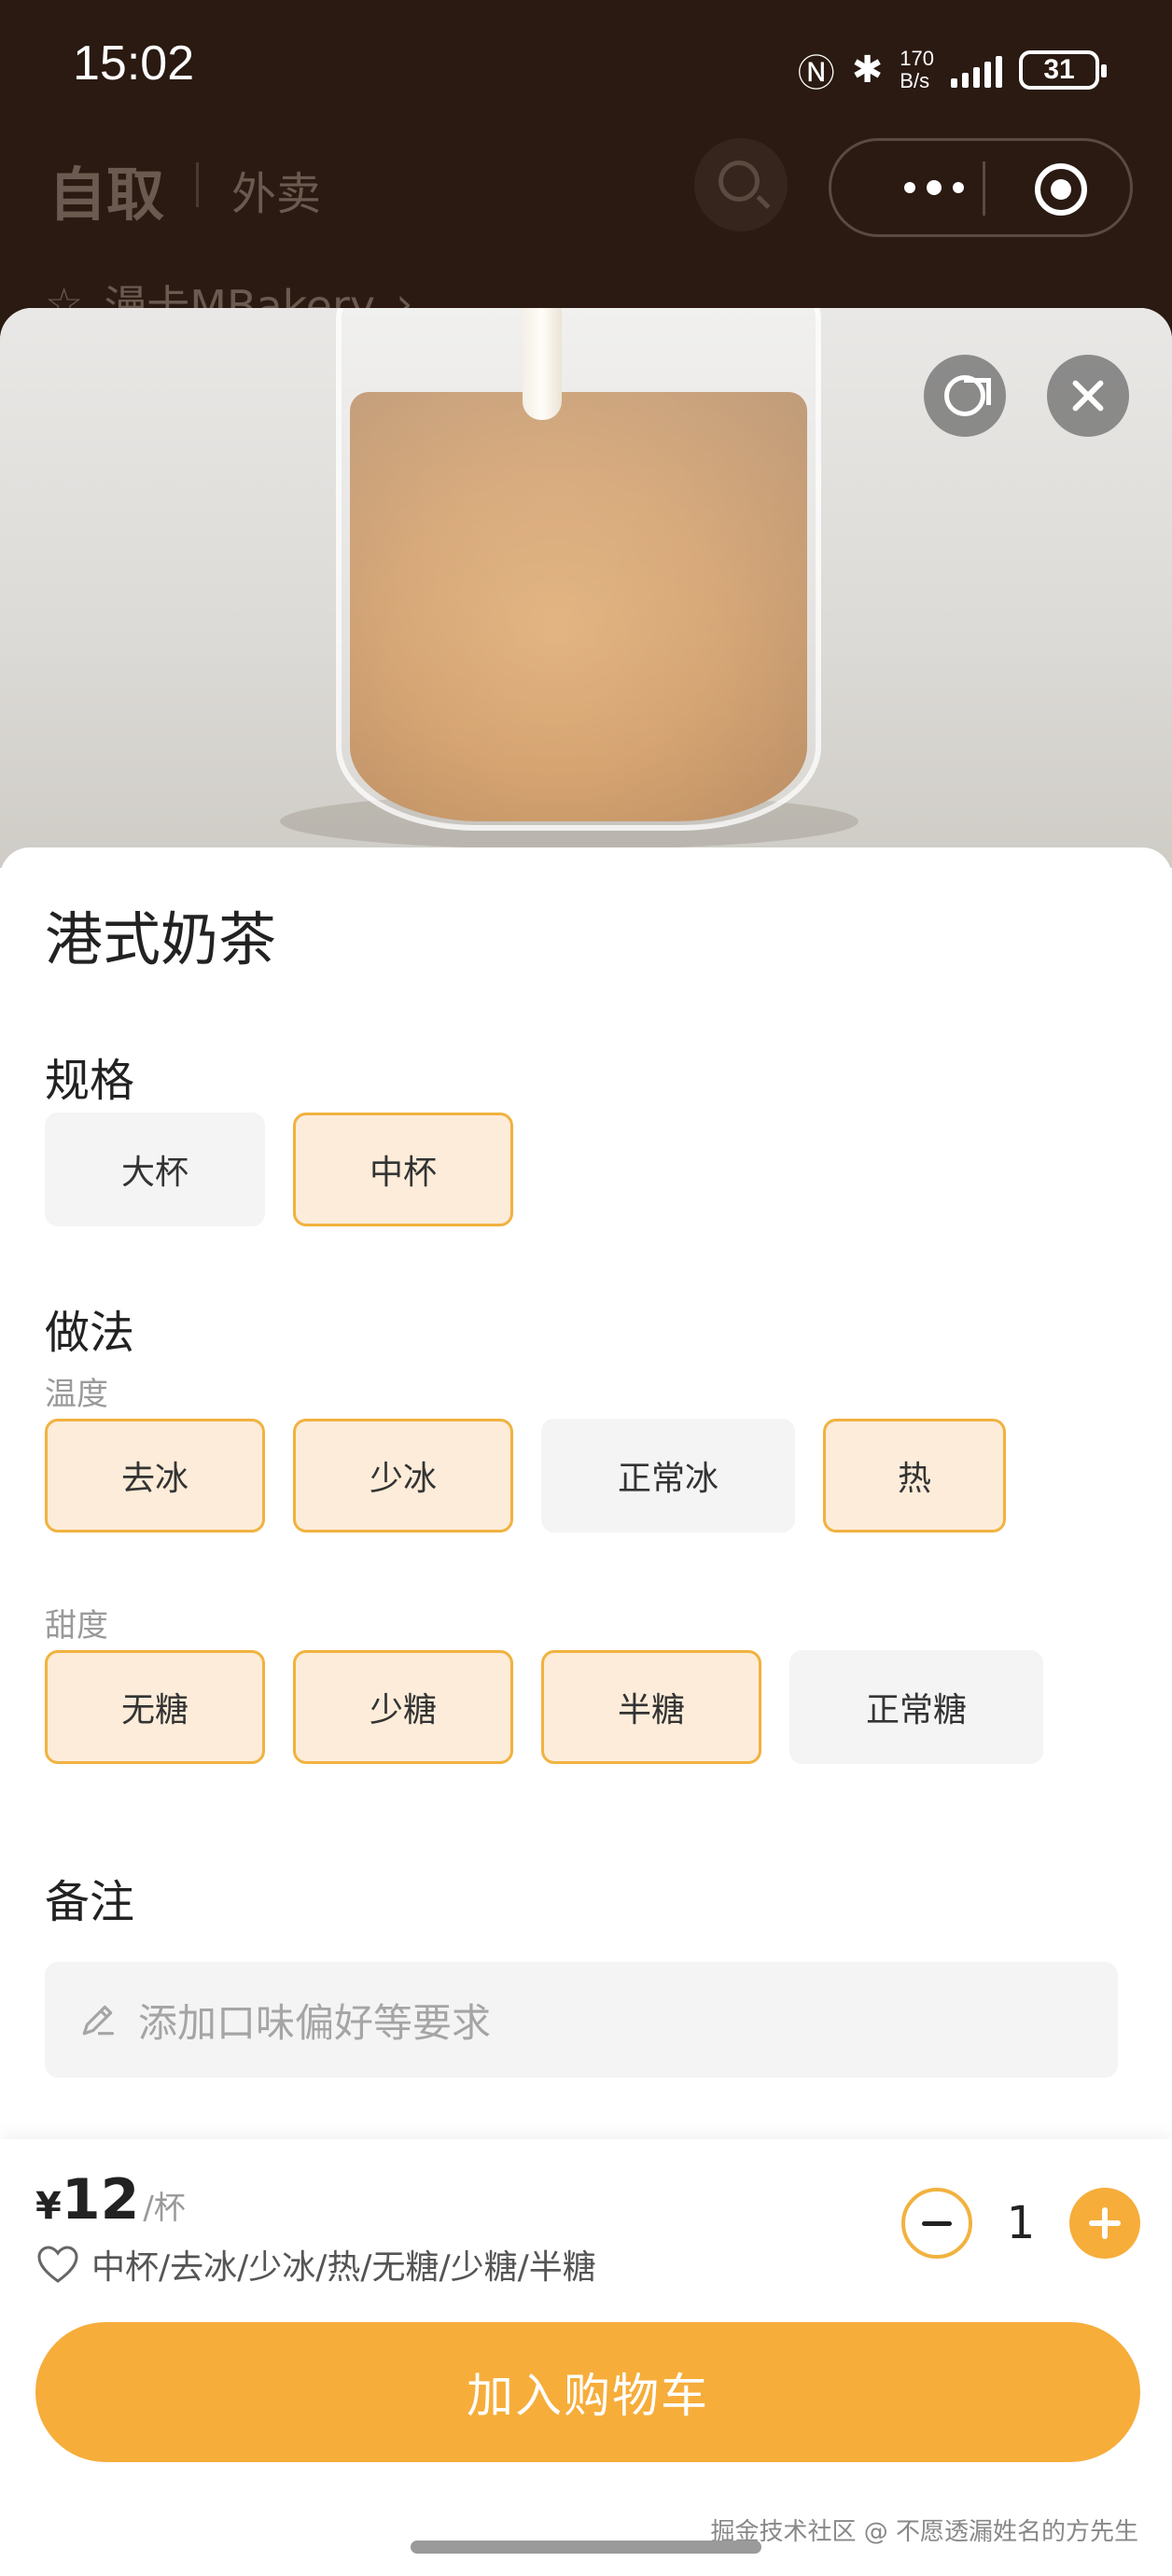 The height and width of the screenshot is (2576, 1172). Describe the element at coordinates (816, 73) in the screenshot. I see `nfc-icon: Ⓝ` at that location.